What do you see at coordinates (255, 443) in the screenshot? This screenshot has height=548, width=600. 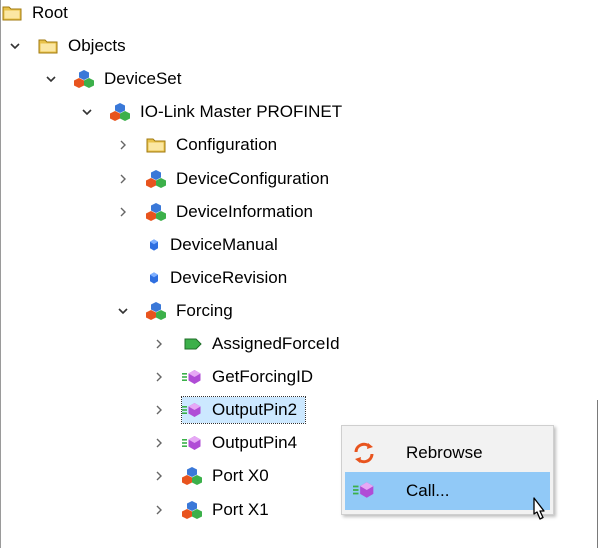 I see `tree-item-label: OutputPin4` at bounding box center [255, 443].